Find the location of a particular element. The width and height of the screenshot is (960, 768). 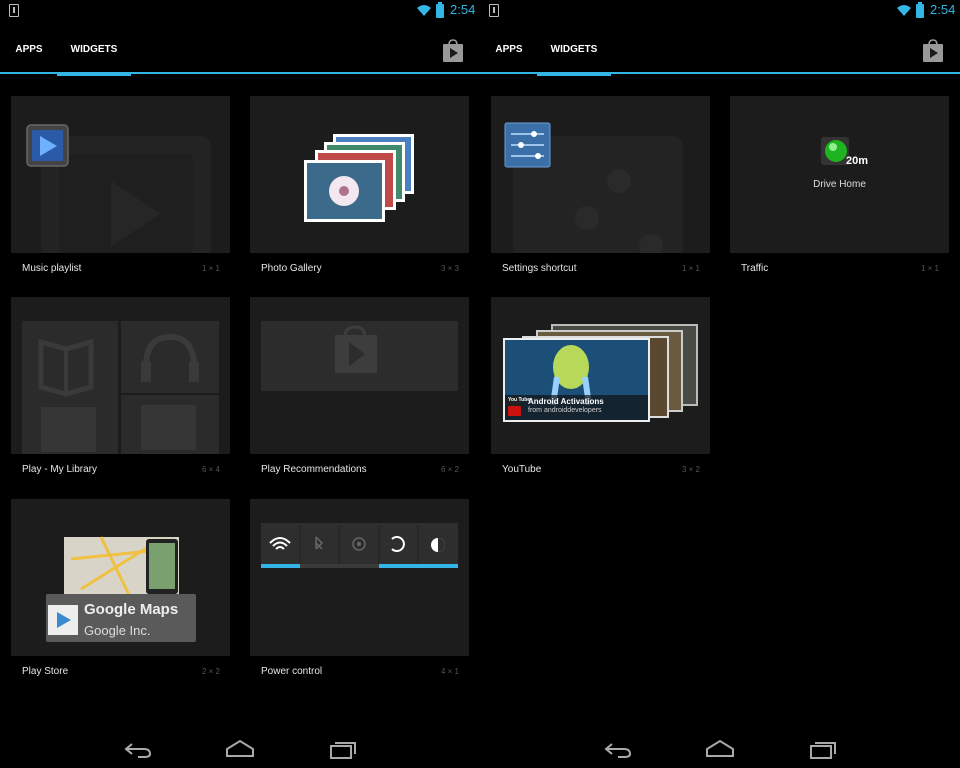

widget-name: Play Recommendations is located at coordinates (314, 469).